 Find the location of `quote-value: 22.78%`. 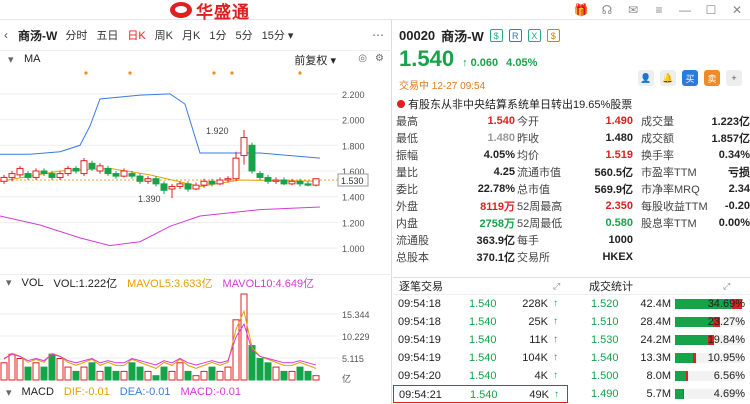

quote-value: 22.78% is located at coordinates (496, 188).